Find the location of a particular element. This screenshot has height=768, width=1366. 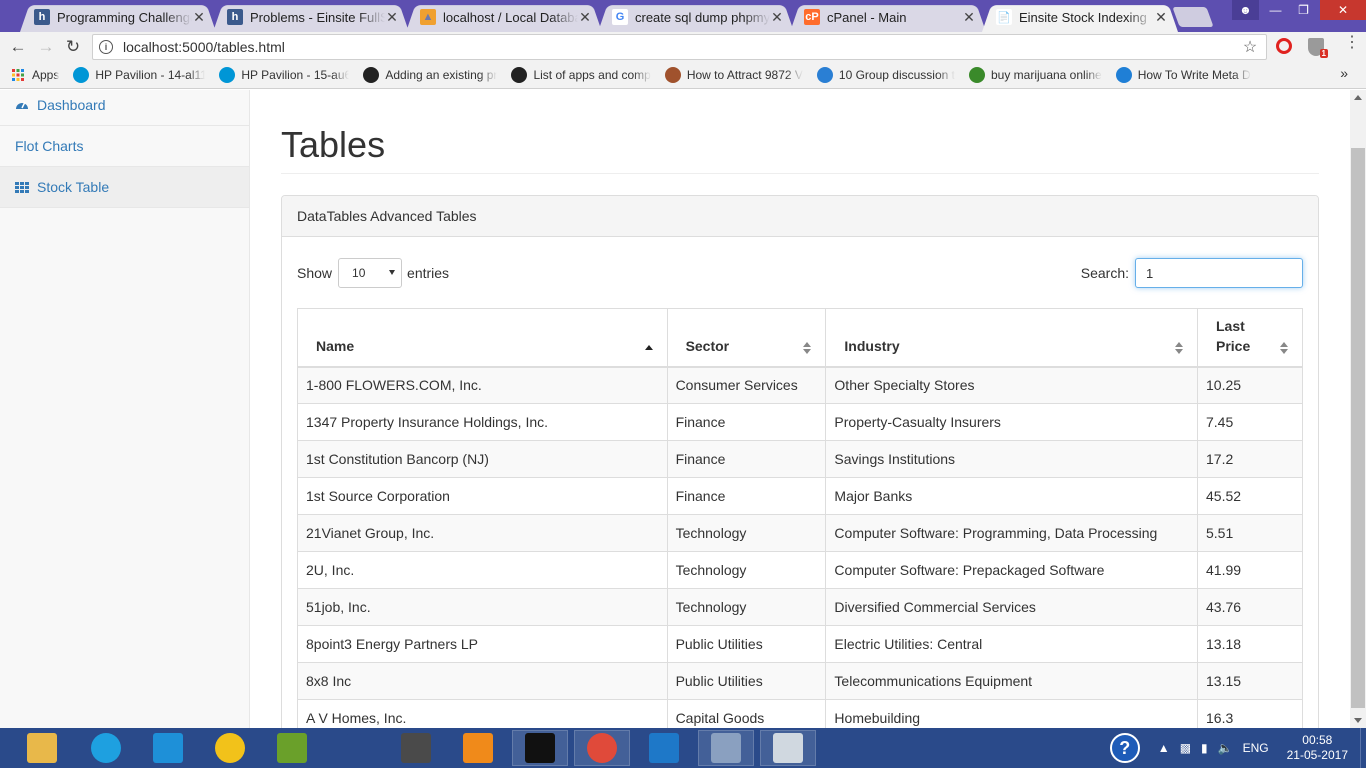

bookmark-label: List of apps and comp is located at coordinates (592, 75).